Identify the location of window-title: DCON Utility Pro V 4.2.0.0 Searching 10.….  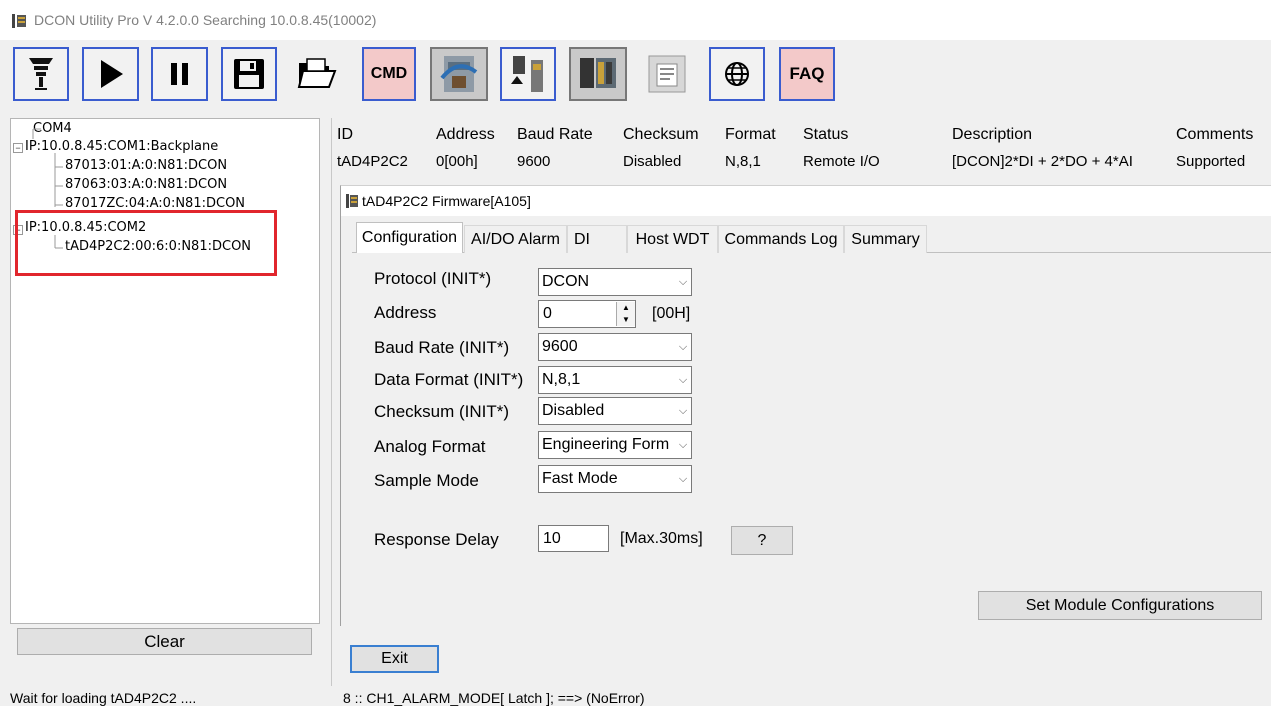
(205, 20).